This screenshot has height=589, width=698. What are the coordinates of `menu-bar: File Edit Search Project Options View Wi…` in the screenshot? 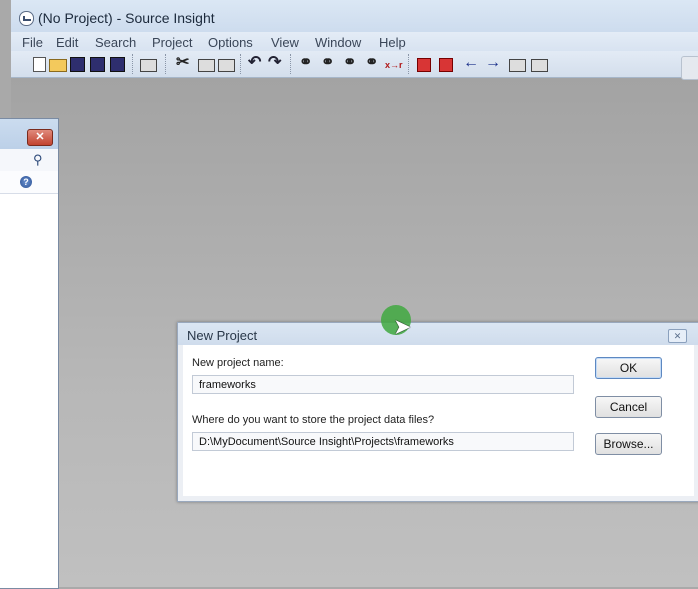 It's located at (354, 41).